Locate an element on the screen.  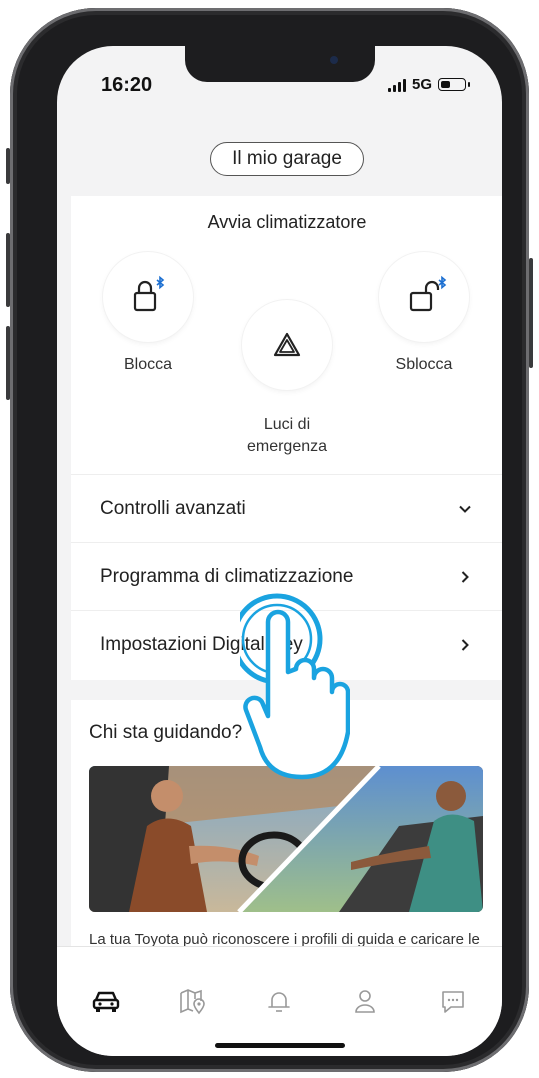
unlock-button is located at coordinates (424, 297).